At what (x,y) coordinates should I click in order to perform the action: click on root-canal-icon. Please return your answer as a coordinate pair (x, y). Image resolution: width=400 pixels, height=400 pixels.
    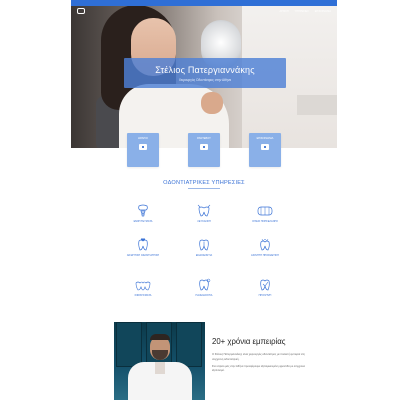
    Looking at the image, I should click on (204, 245).